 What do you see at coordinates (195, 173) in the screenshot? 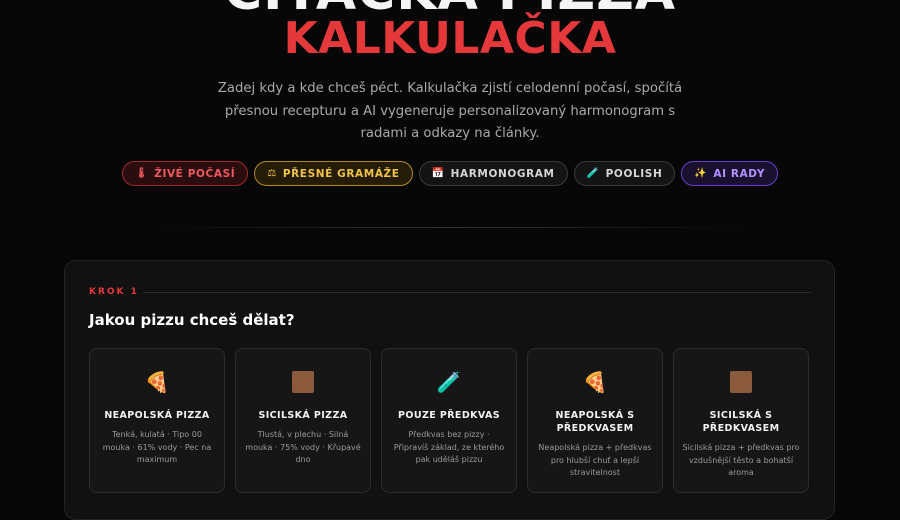
I see `chip-label: ŽIVÉ POČASÍ` at bounding box center [195, 173].